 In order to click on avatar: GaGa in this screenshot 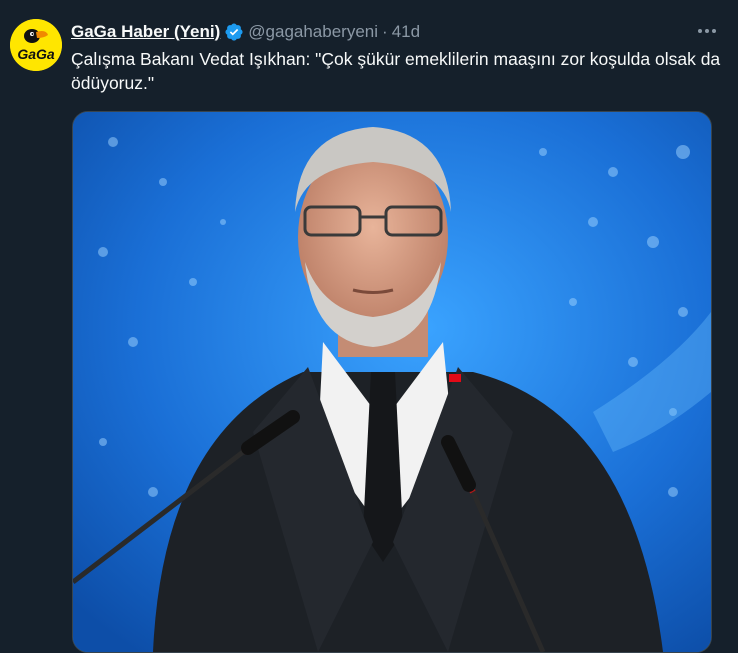, I will do `click(36, 45)`.